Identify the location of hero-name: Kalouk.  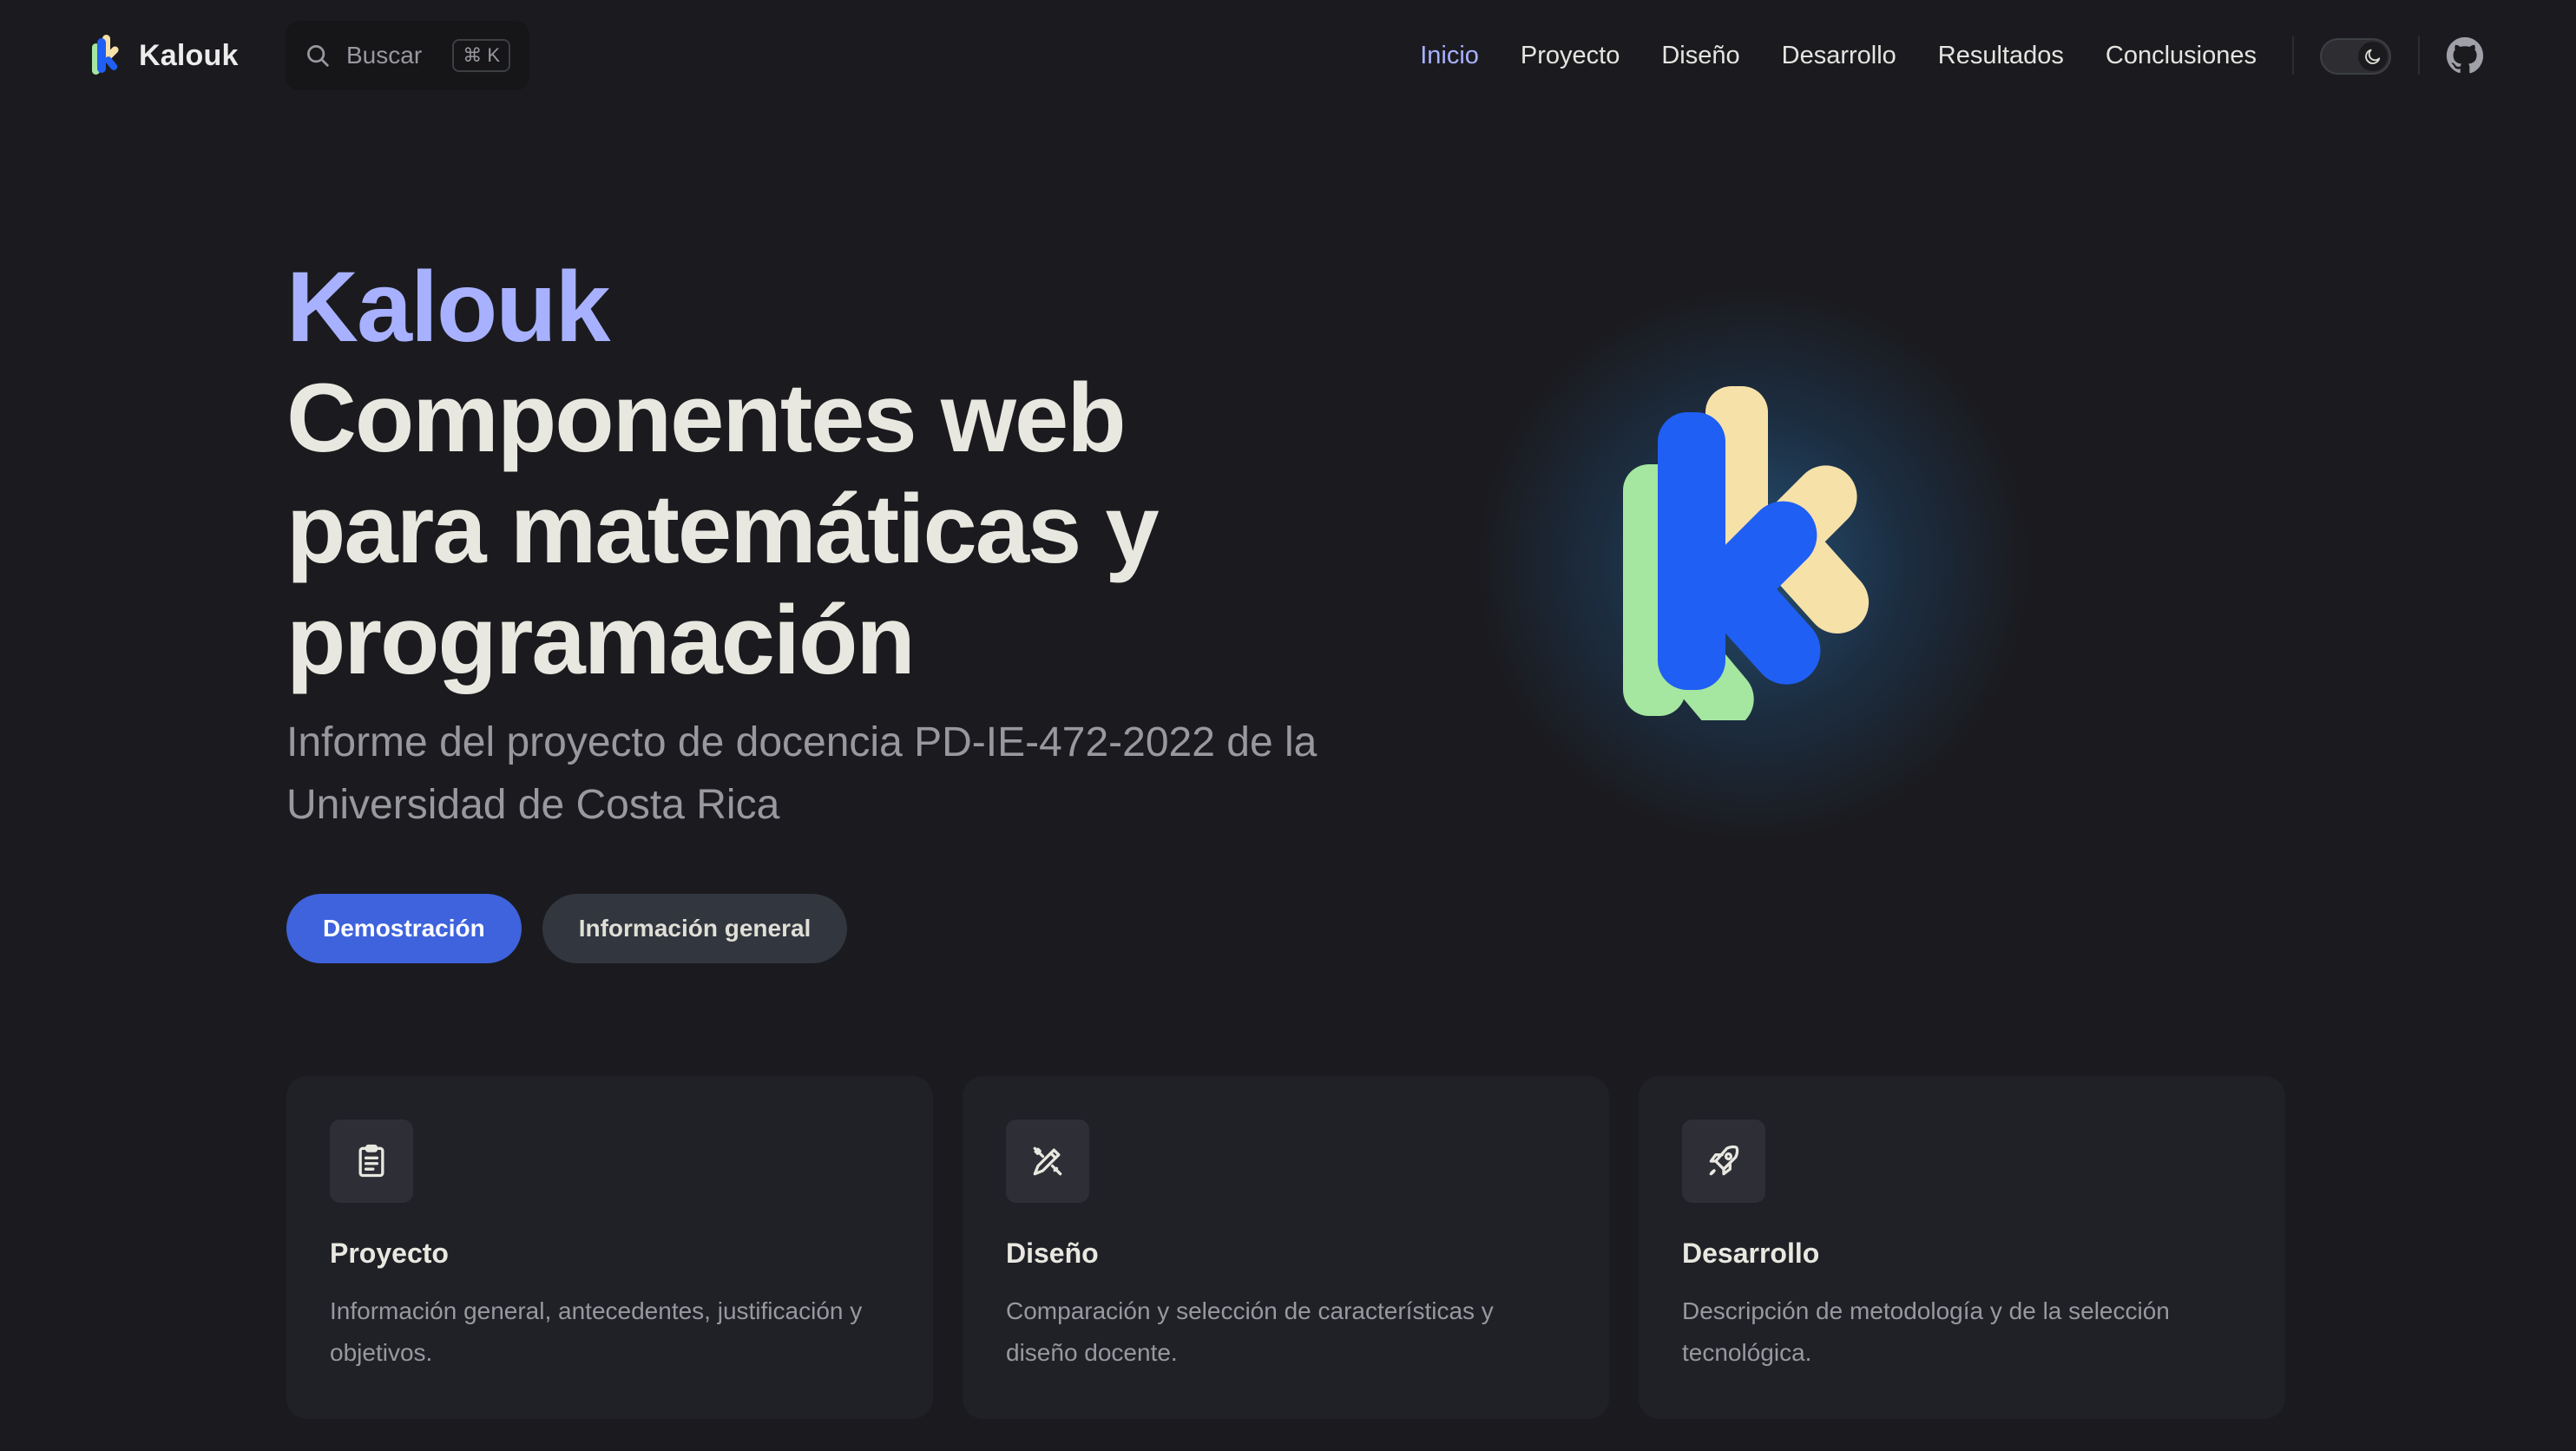
(448, 307).